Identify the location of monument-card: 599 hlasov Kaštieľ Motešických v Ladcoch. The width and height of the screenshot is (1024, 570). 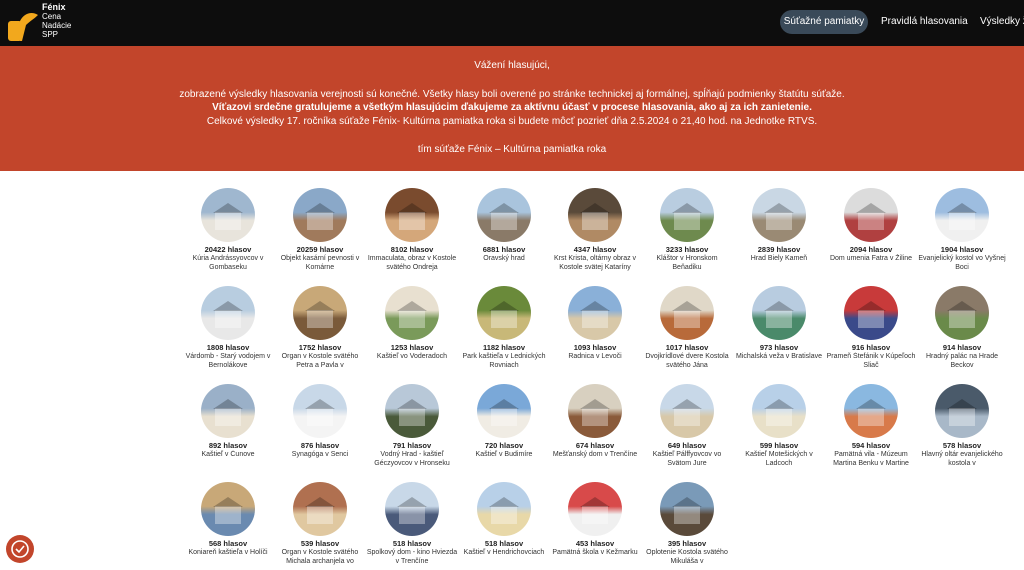
(779, 426).